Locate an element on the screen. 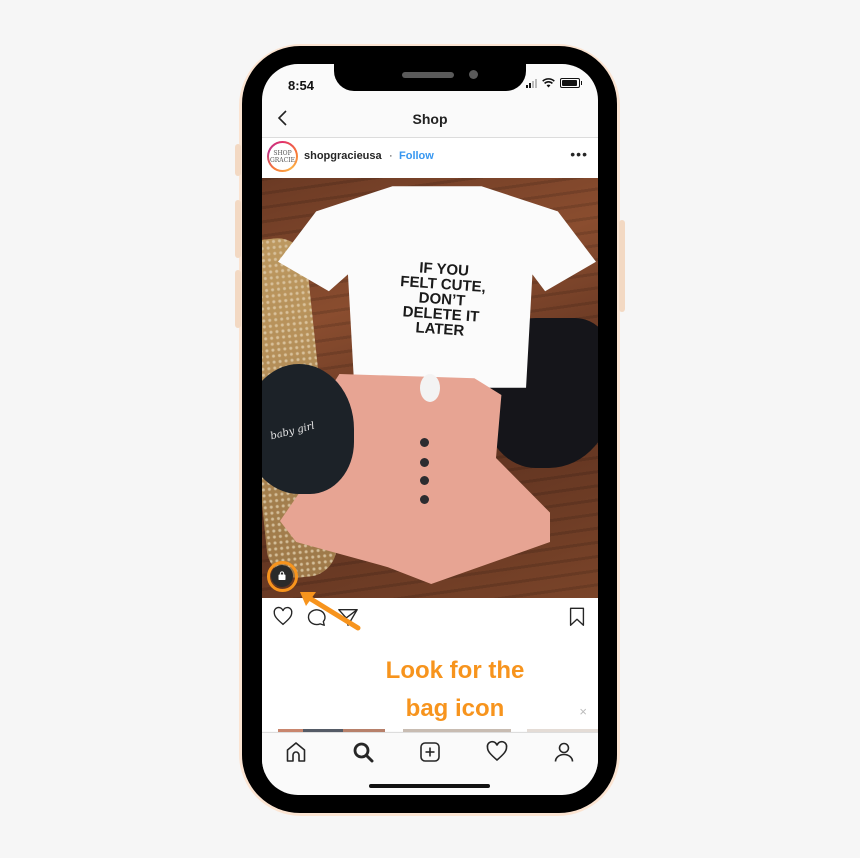 This screenshot has width=860, height=858. speaker is located at coordinates (428, 75).